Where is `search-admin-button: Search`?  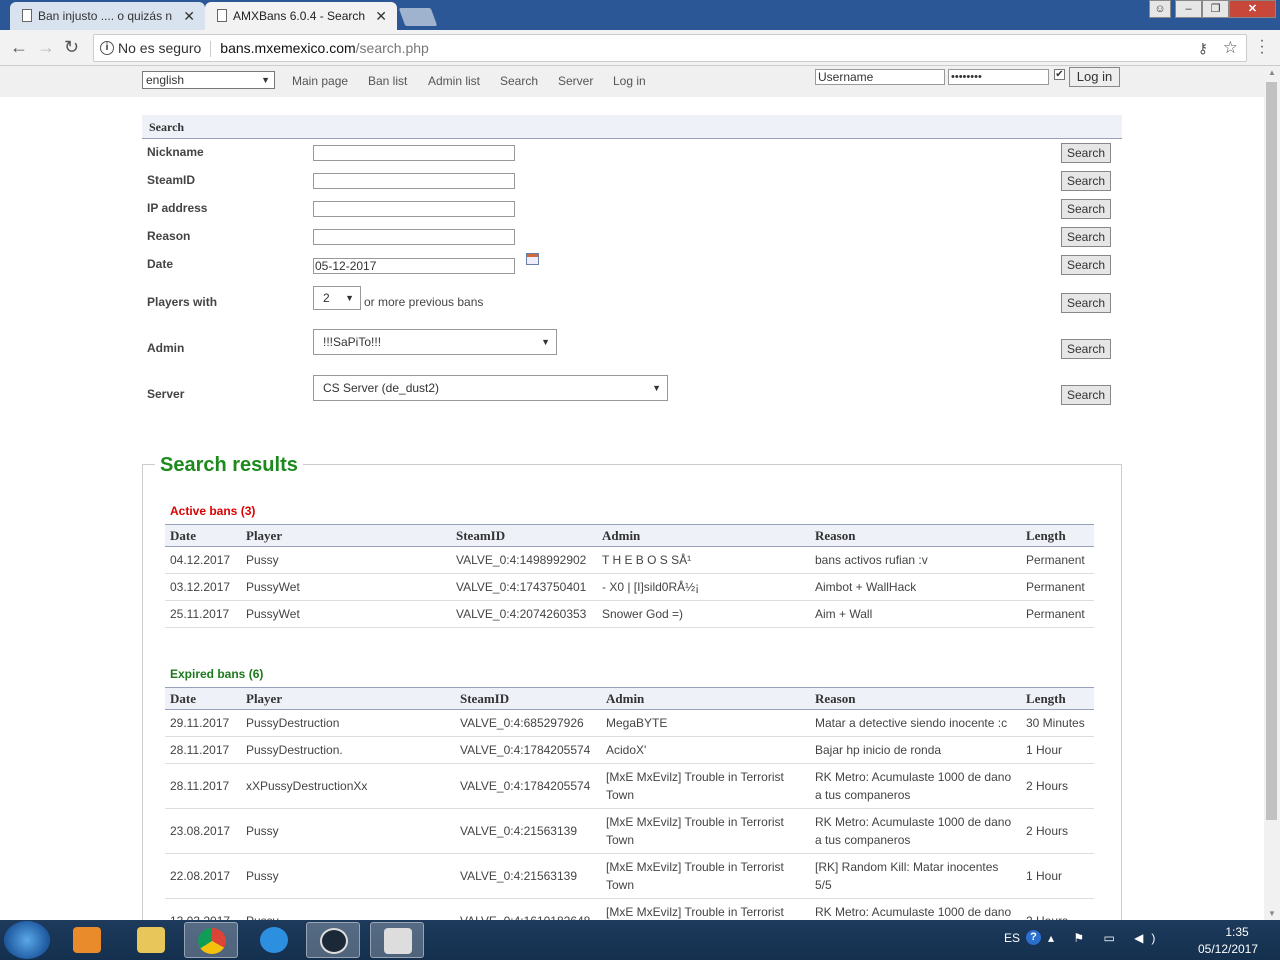
search-admin-button: Search is located at coordinates (1086, 349).